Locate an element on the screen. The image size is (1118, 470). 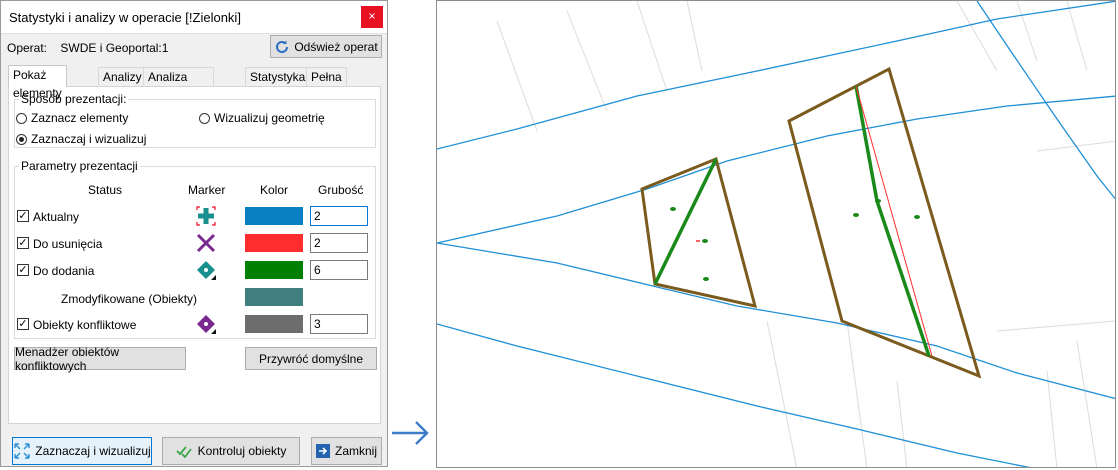
exit-icon is located at coordinates (322, 451).